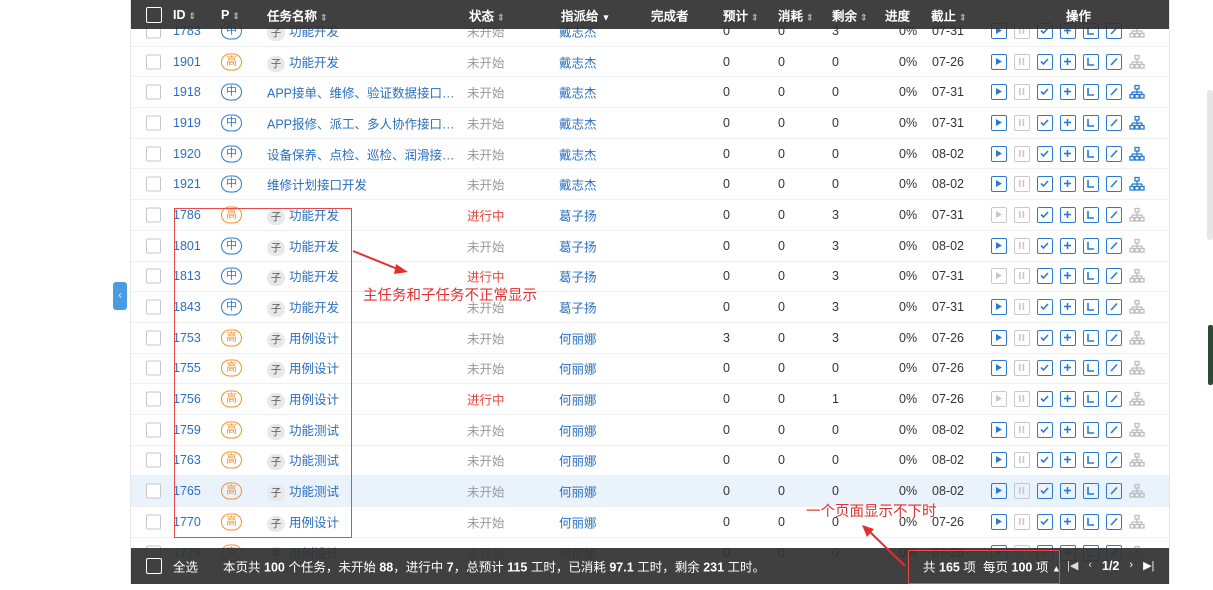 The height and width of the screenshot is (590, 1213). Describe the element at coordinates (187, 123) in the screenshot. I see `task-id-link: 1919` at that location.